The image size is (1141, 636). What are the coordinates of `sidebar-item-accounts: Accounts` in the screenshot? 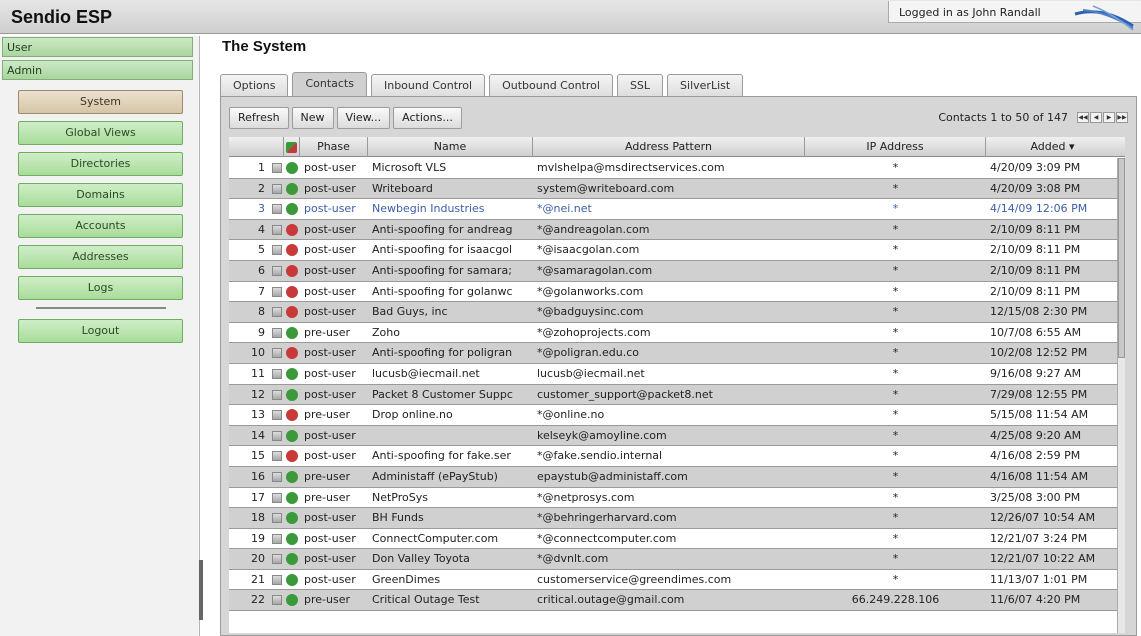 It's located at (100, 226).